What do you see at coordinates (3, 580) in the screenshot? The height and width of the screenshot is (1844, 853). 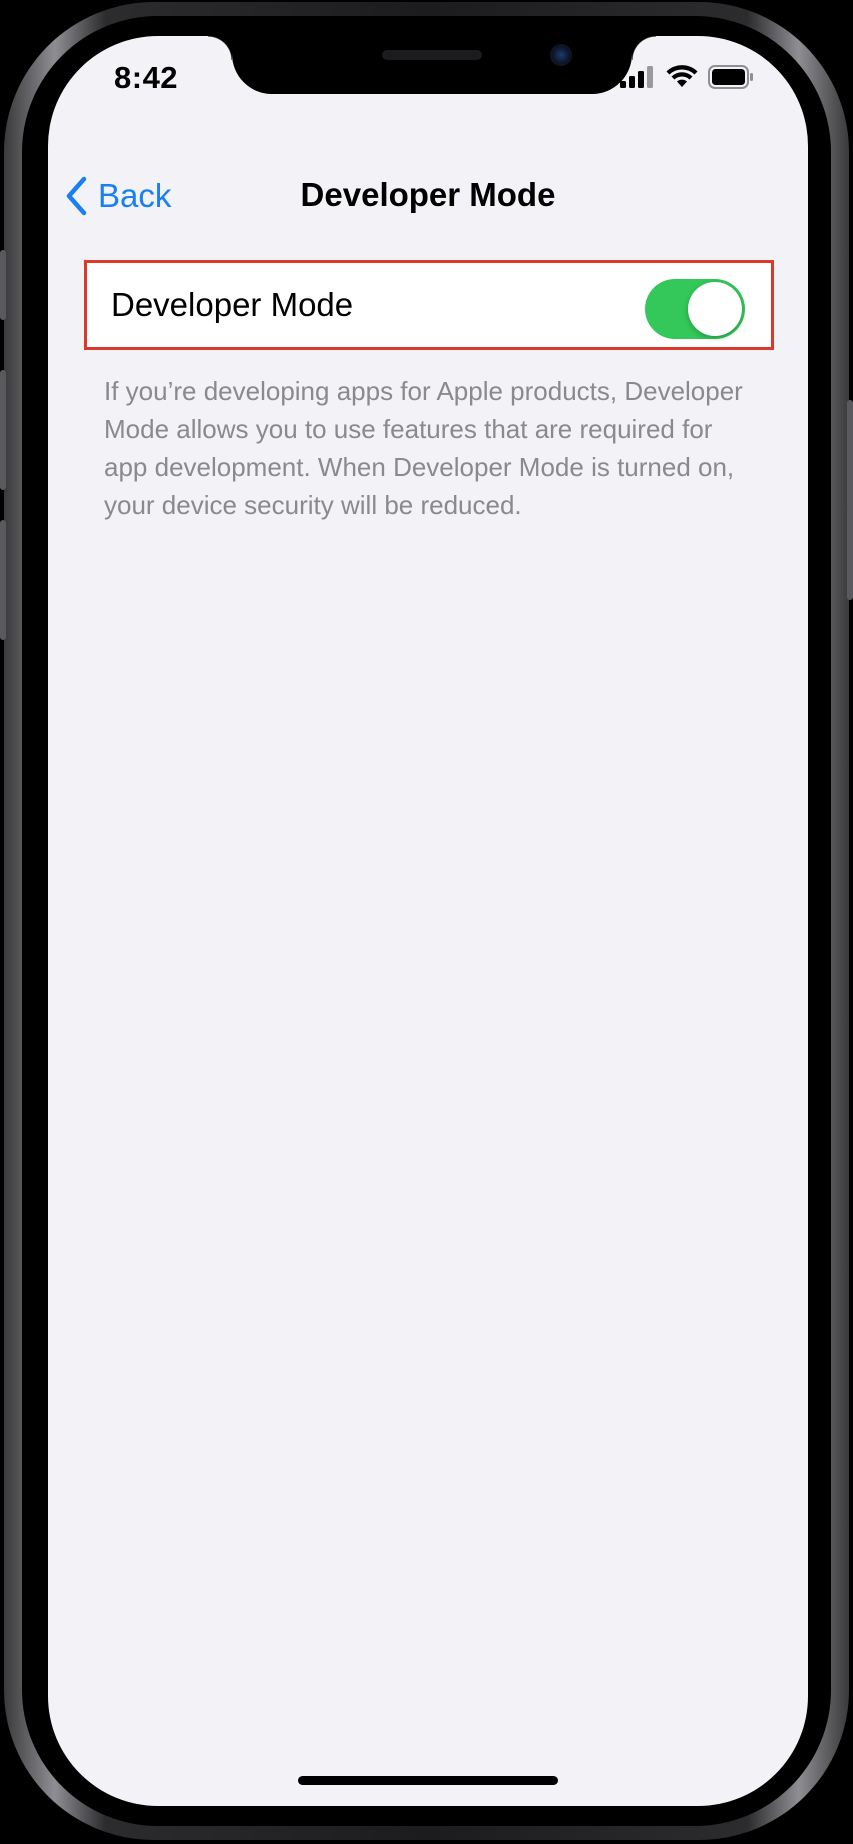 I see `volume-down-button` at bounding box center [3, 580].